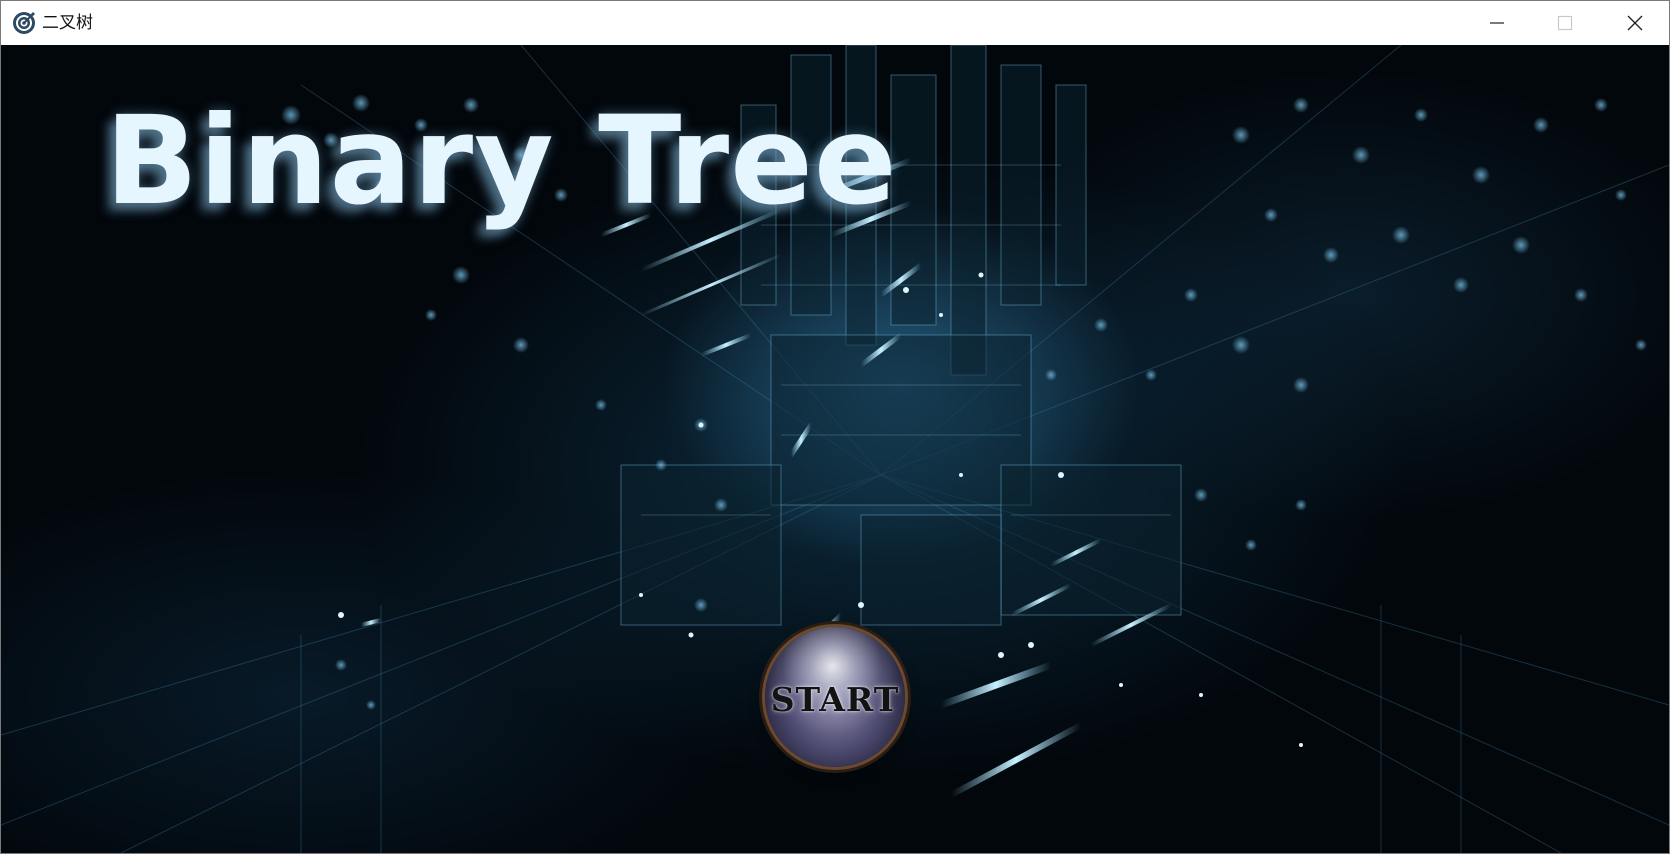 This screenshot has height=854, width=1670. I want to click on title-bar: 二叉树, so click(835, 23).